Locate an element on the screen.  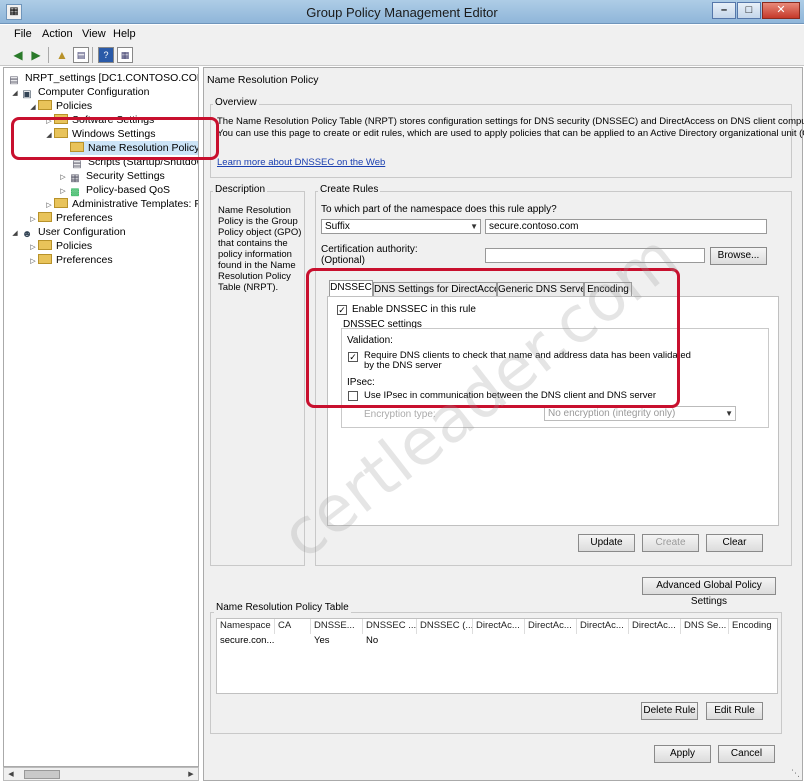
collapsed-icon: ▷ is located at coordinates (33, 262).